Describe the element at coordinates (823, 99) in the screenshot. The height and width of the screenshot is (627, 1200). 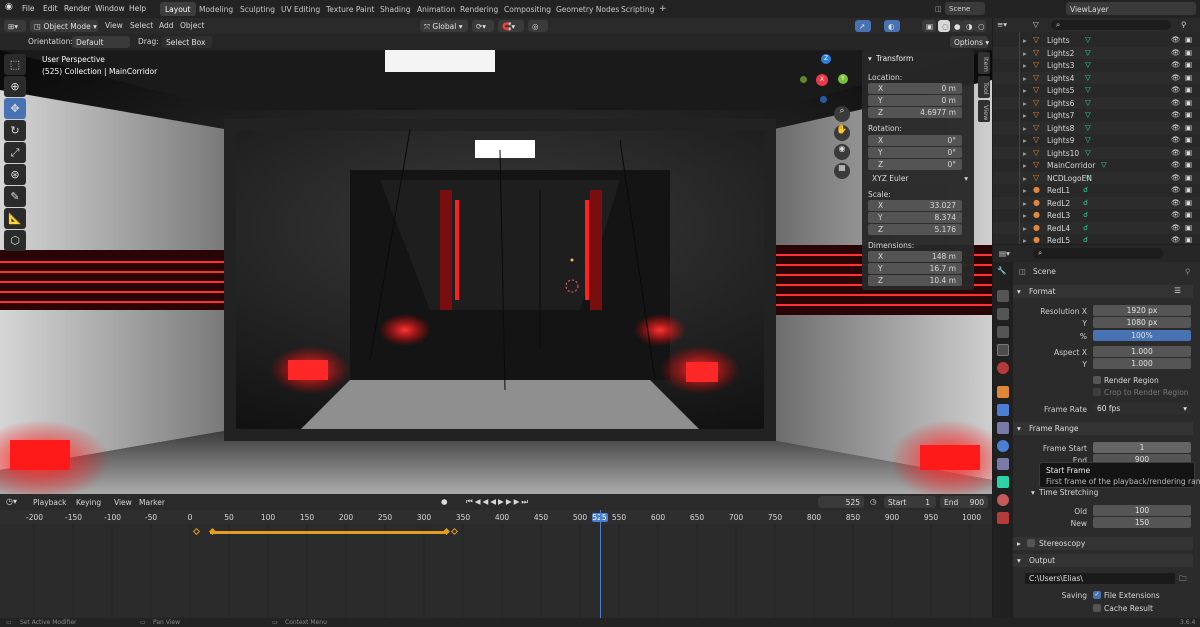
I see `gizmo-neg-z` at that location.